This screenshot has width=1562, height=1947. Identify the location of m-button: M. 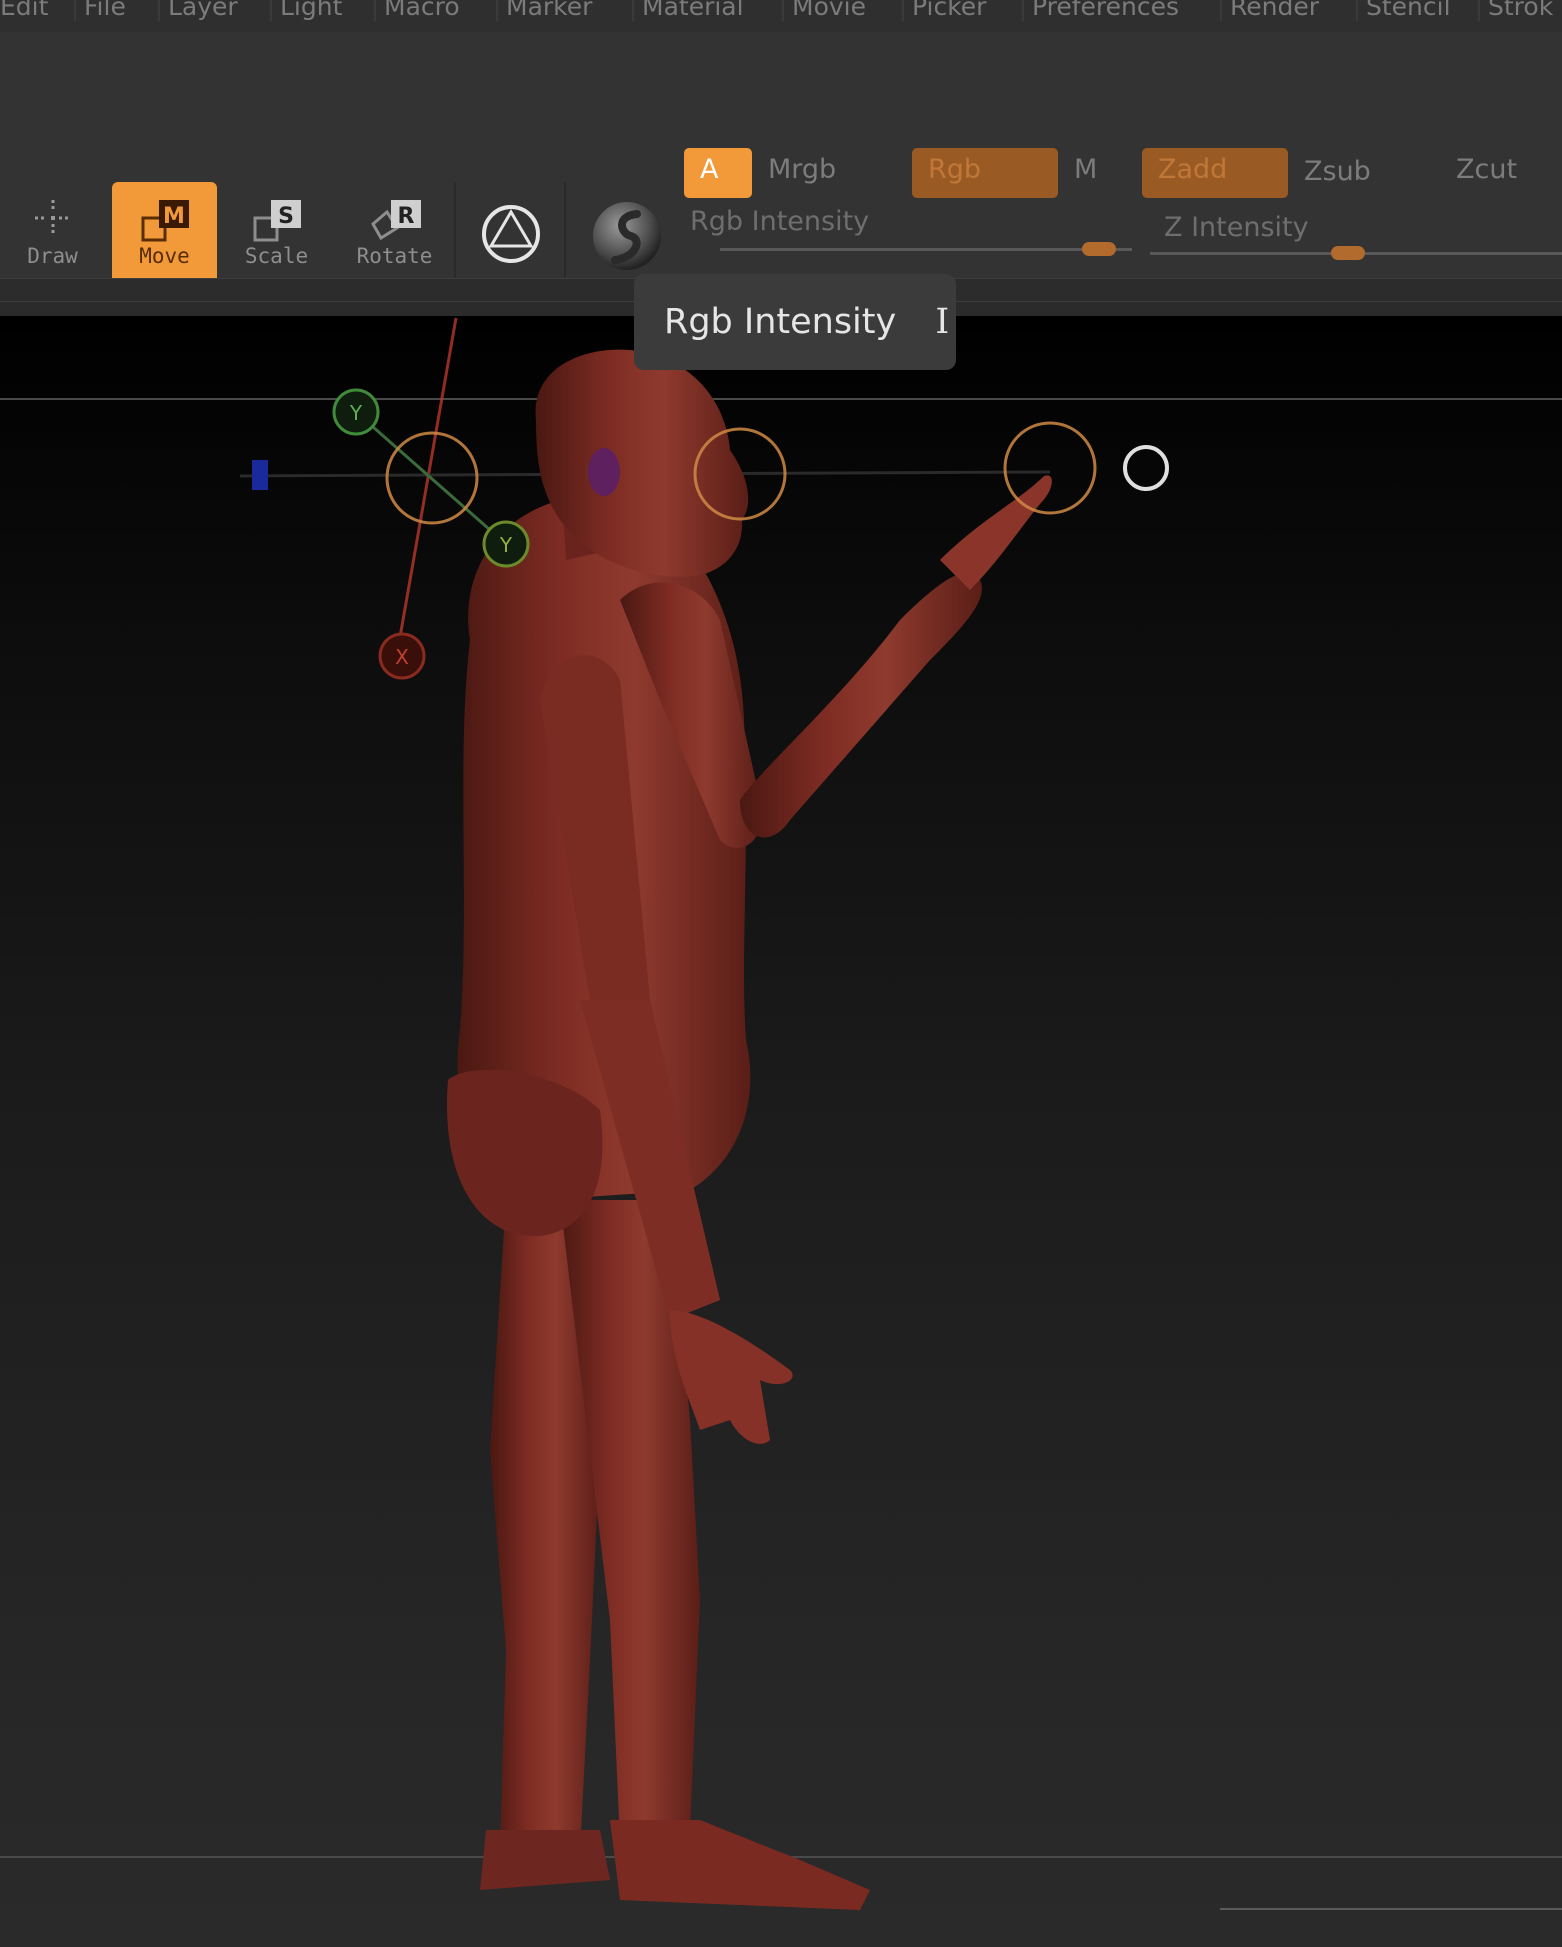
(1088, 173).